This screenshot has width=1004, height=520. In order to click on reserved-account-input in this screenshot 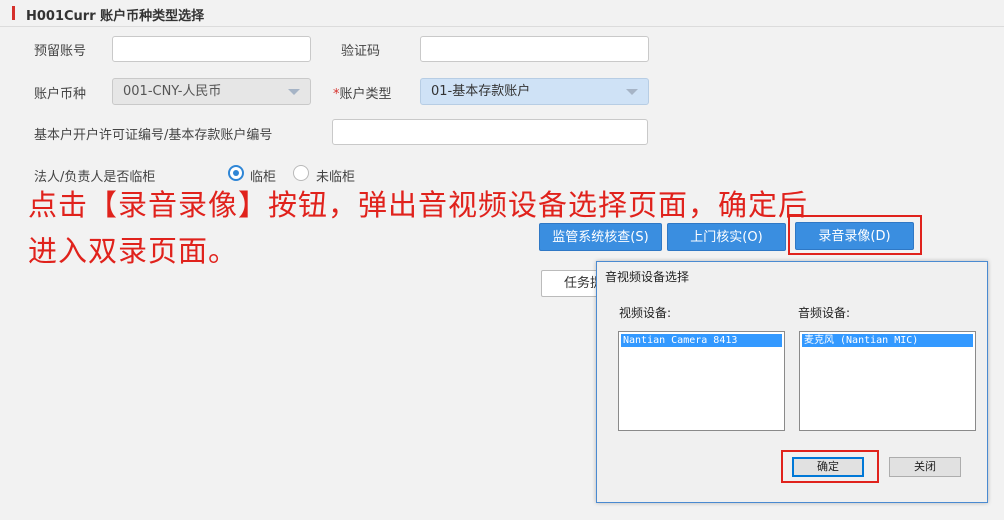, I will do `click(211, 49)`.